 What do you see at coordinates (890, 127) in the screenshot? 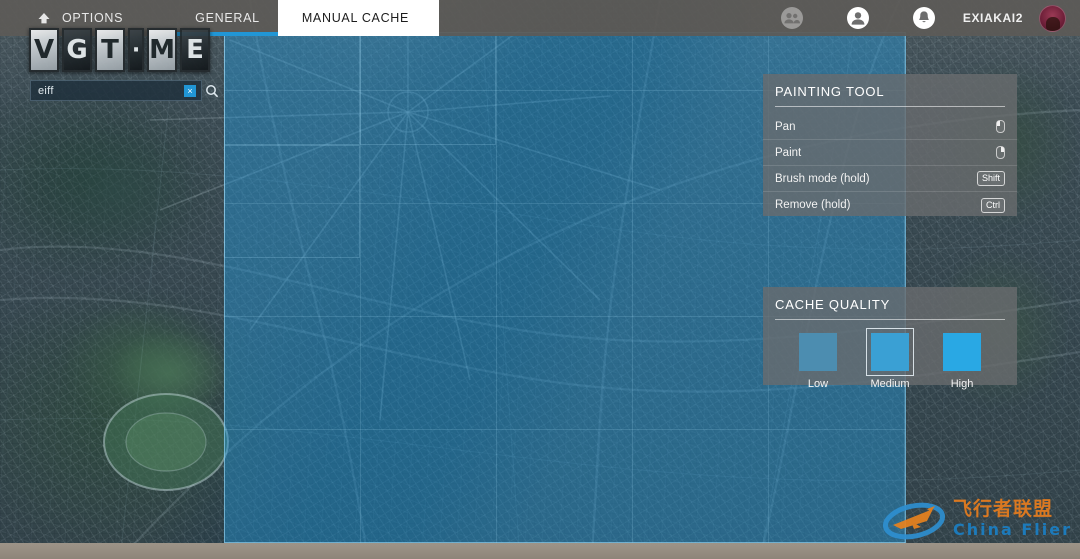
I see `painting-tool-row-pan: Pan` at bounding box center [890, 127].